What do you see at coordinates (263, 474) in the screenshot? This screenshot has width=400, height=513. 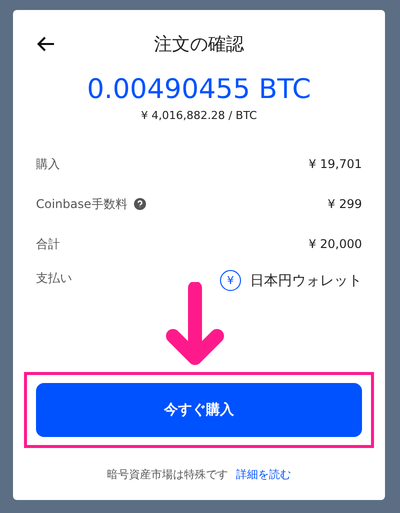 I see `read-more-link: 詳細を読む` at bounding box center [263, 474].